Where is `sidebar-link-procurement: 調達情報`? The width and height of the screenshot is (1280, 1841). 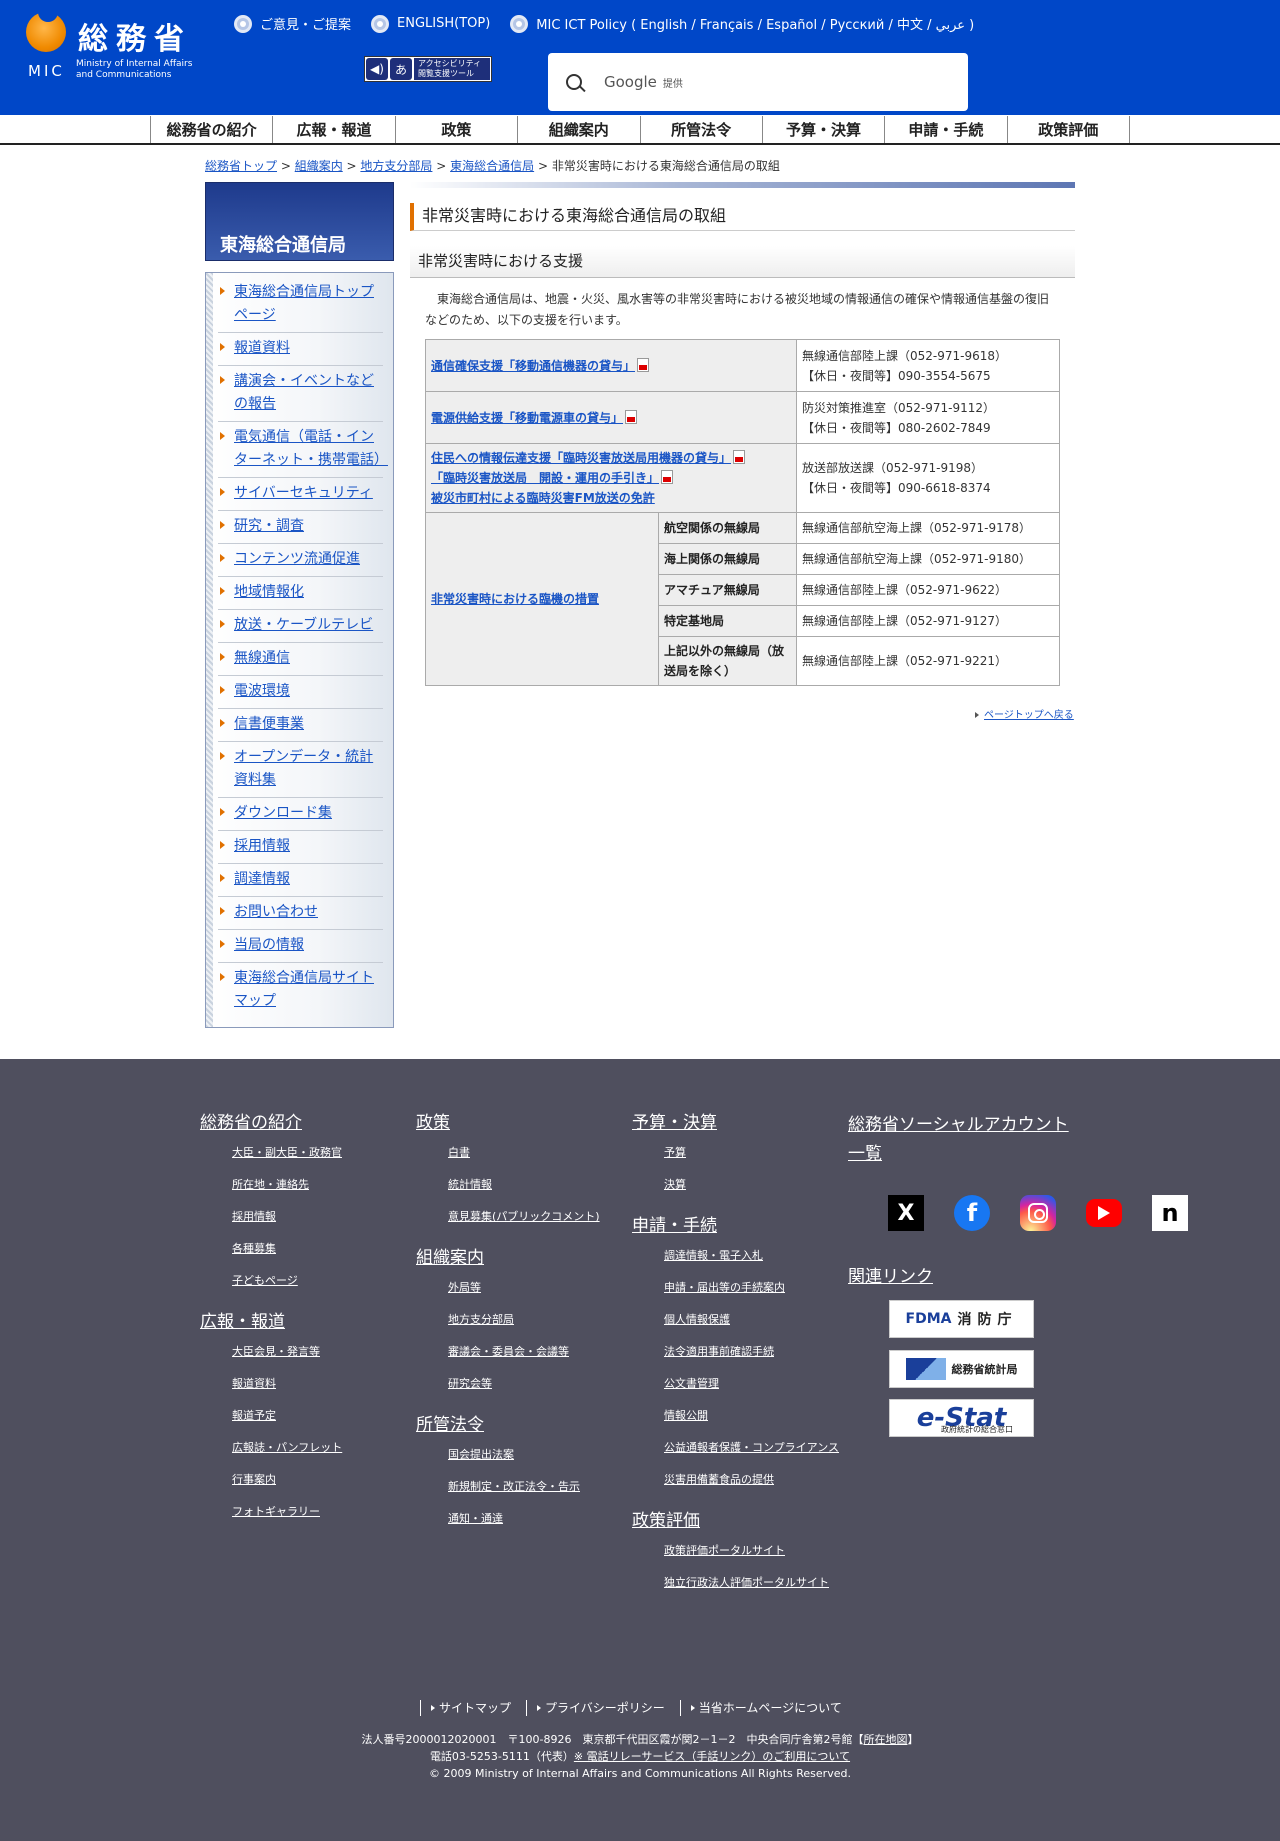 sidebar-link-procurement: 調達情報 is located at coordinates (262, 879).